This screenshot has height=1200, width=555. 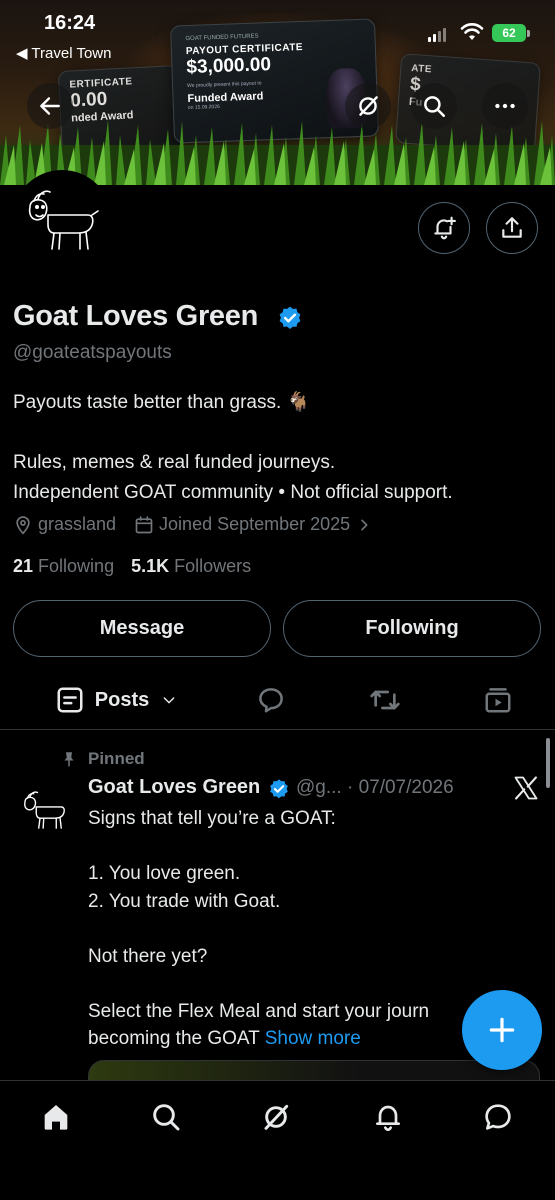 I want to click on back-arrow-icon, so click(x=50, y=106).